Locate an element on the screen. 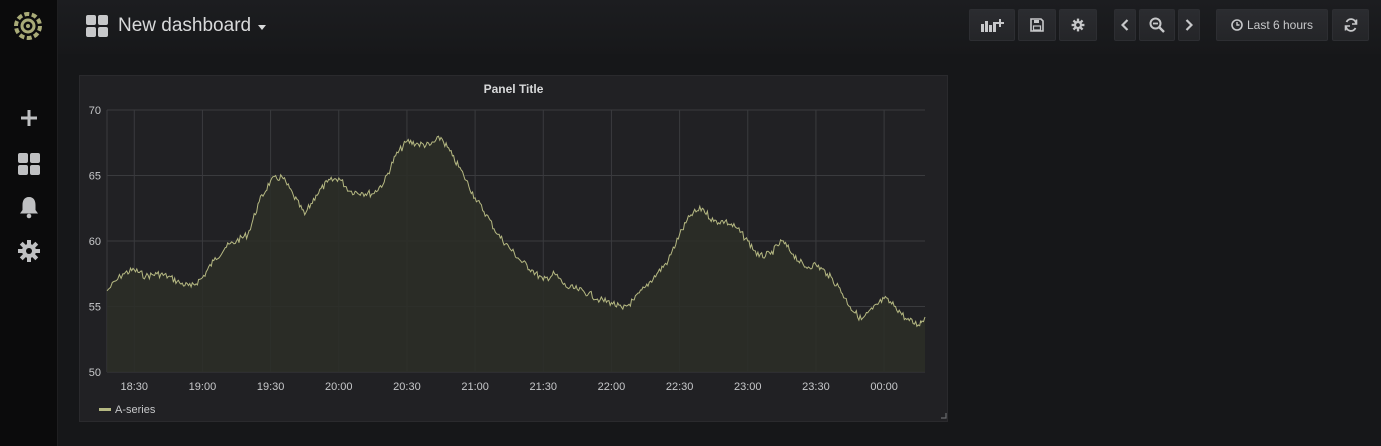 The width and height of the screenshot is (1381, 446). save-dashboard-button is located at coordinates (1037, 25).